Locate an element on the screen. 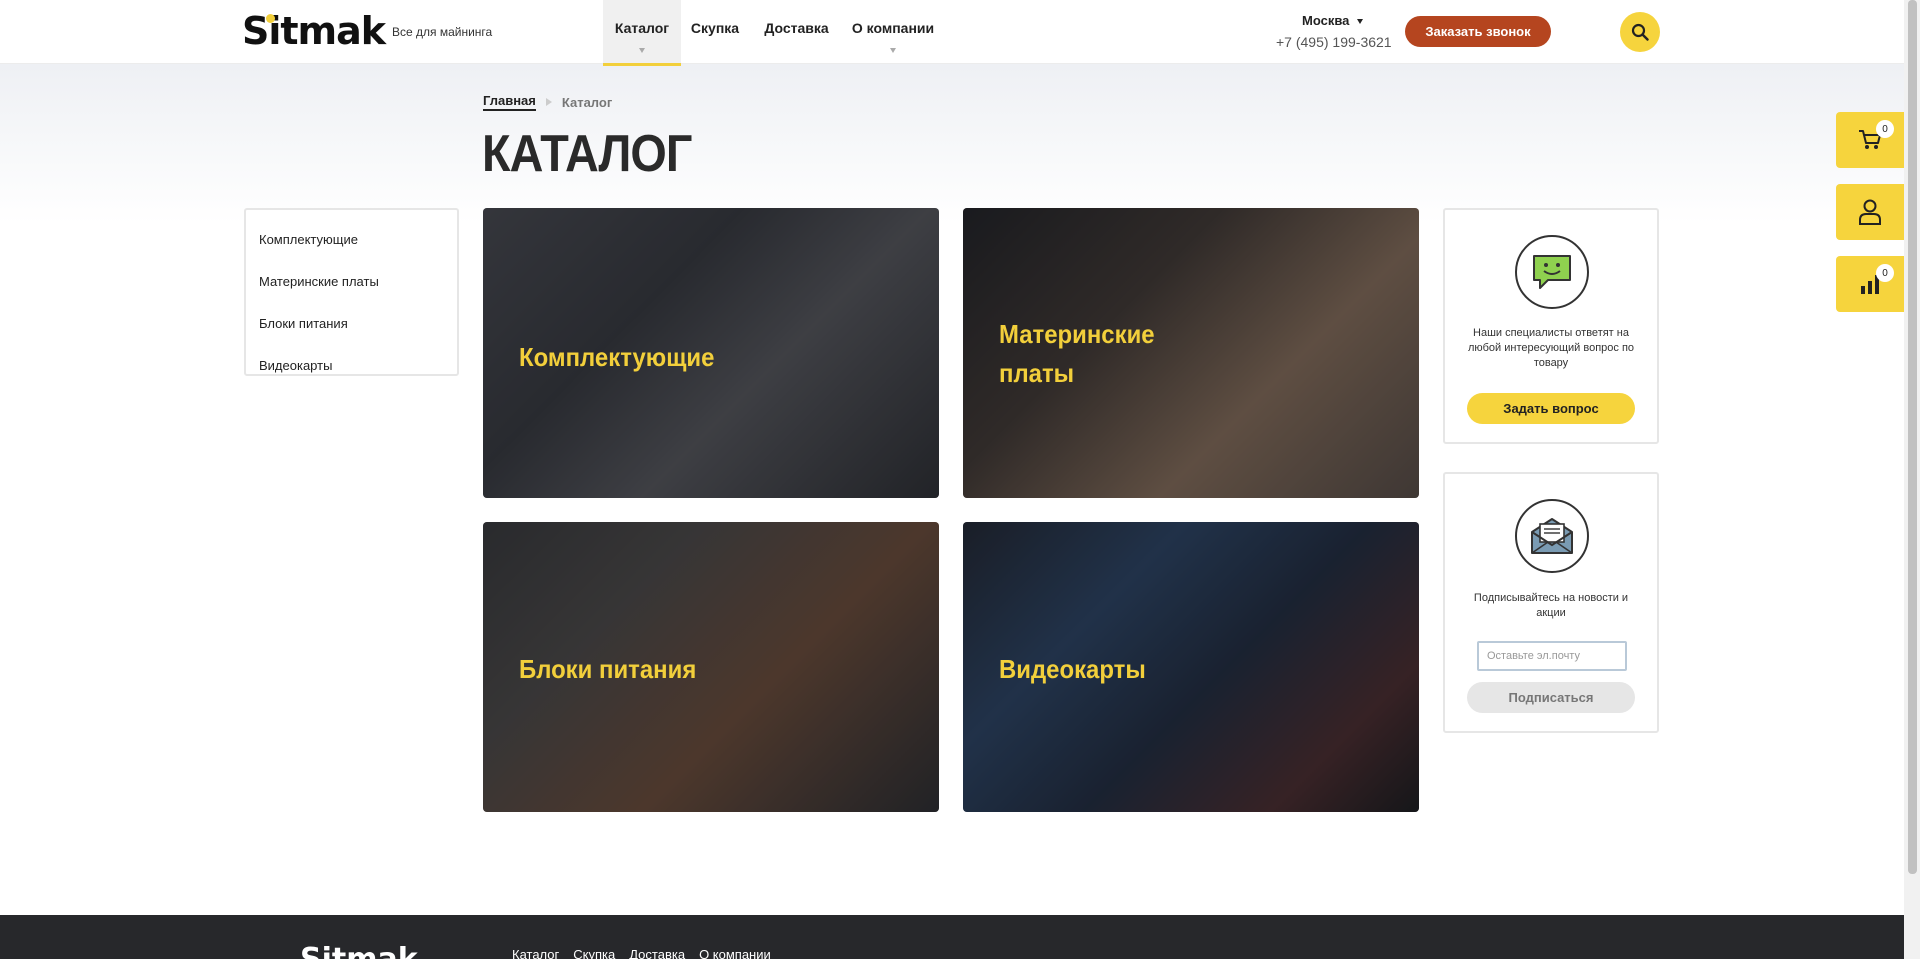 The width and height of the screenshot is (1920, 959). compare-button: 0 is located at coordinates (1870, 284).